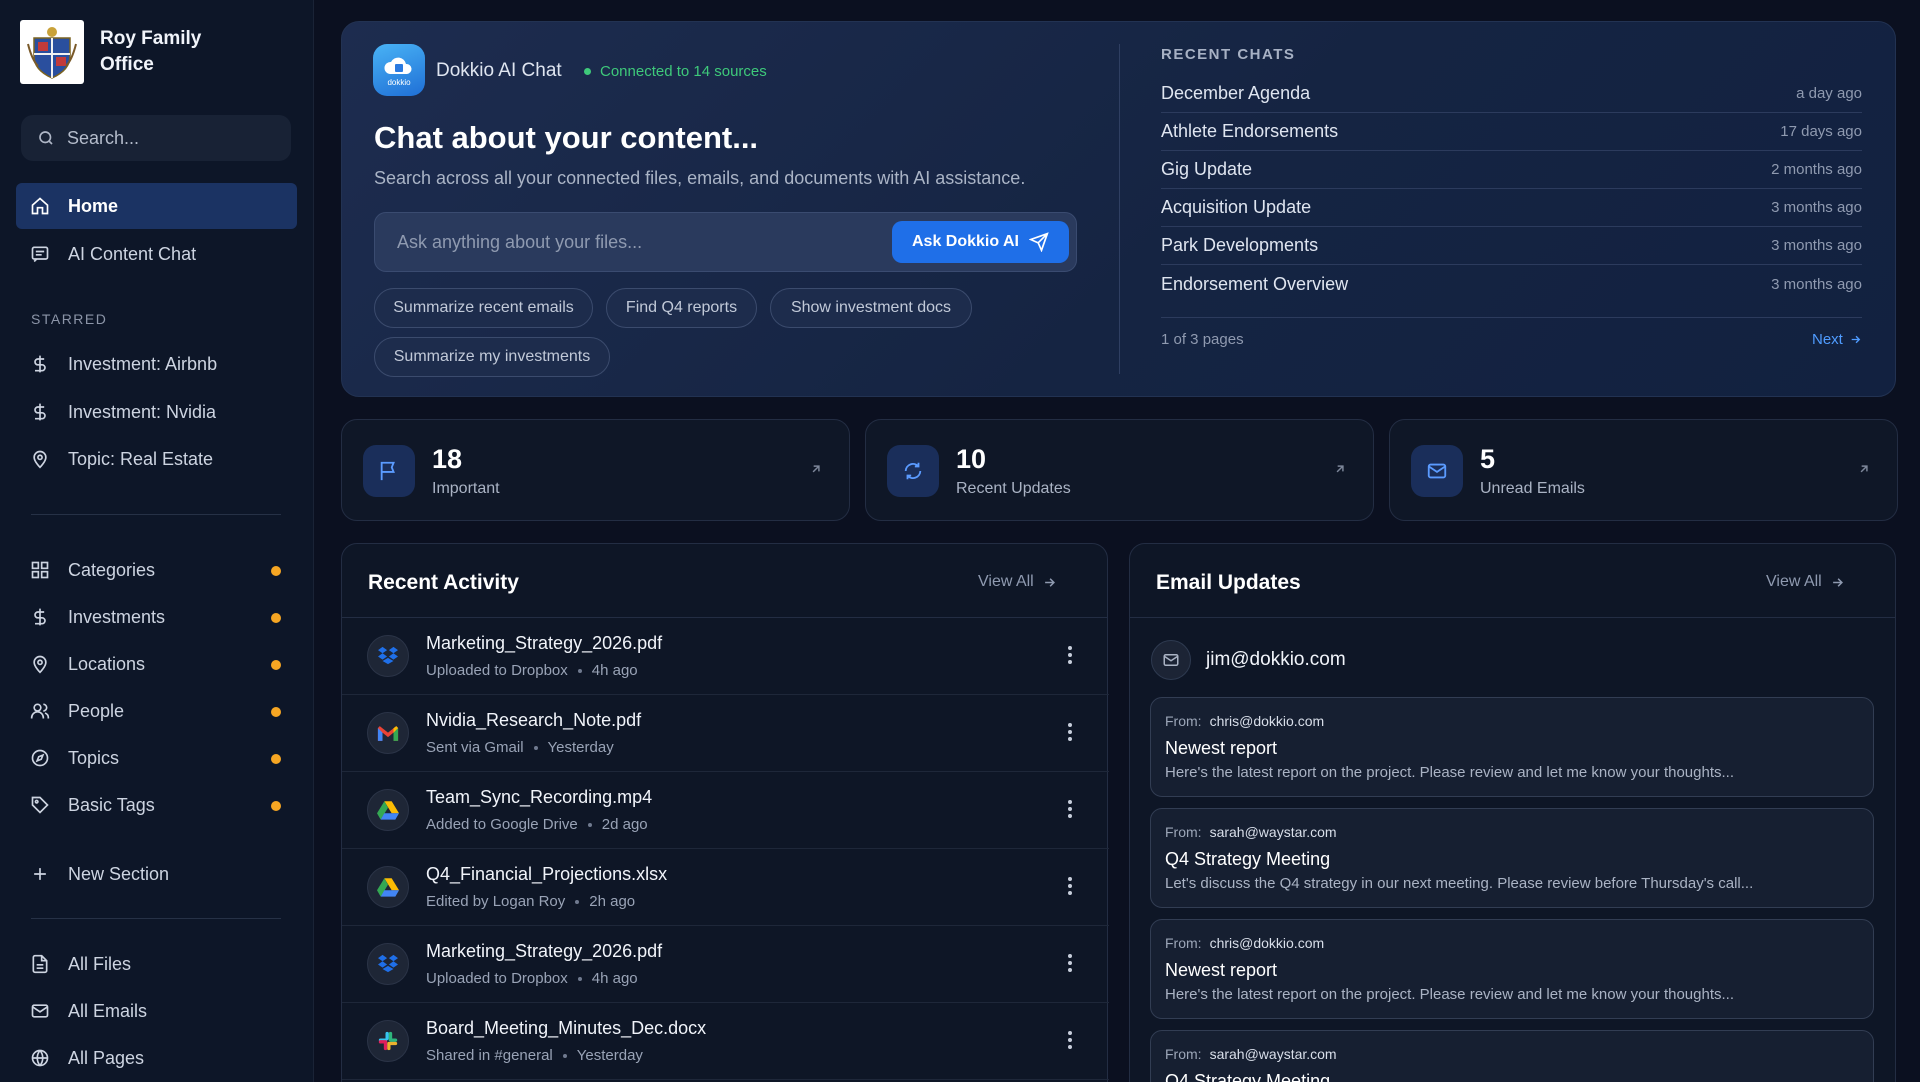 This screenshot has width=1920, height=1082. Describe the element at coordinates (156, 664) in the screenshot. I see `sidebar-item-locations: Locations` at that location.